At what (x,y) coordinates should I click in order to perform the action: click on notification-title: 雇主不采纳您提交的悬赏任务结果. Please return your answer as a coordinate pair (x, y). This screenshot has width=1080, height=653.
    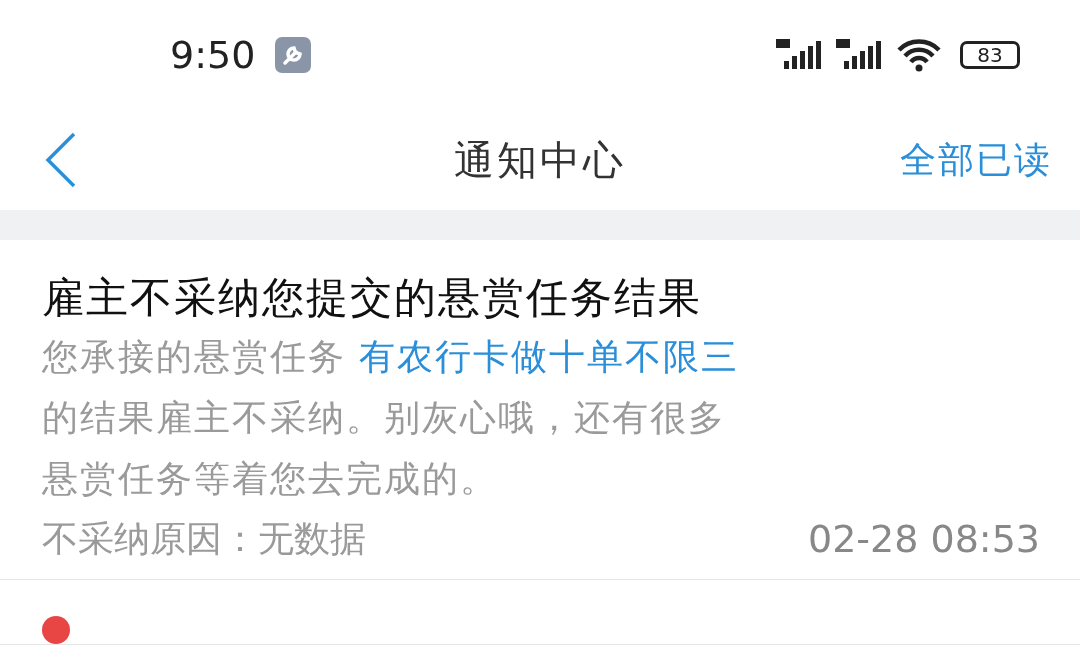
    Looking at the image, I should click on (372, 298).